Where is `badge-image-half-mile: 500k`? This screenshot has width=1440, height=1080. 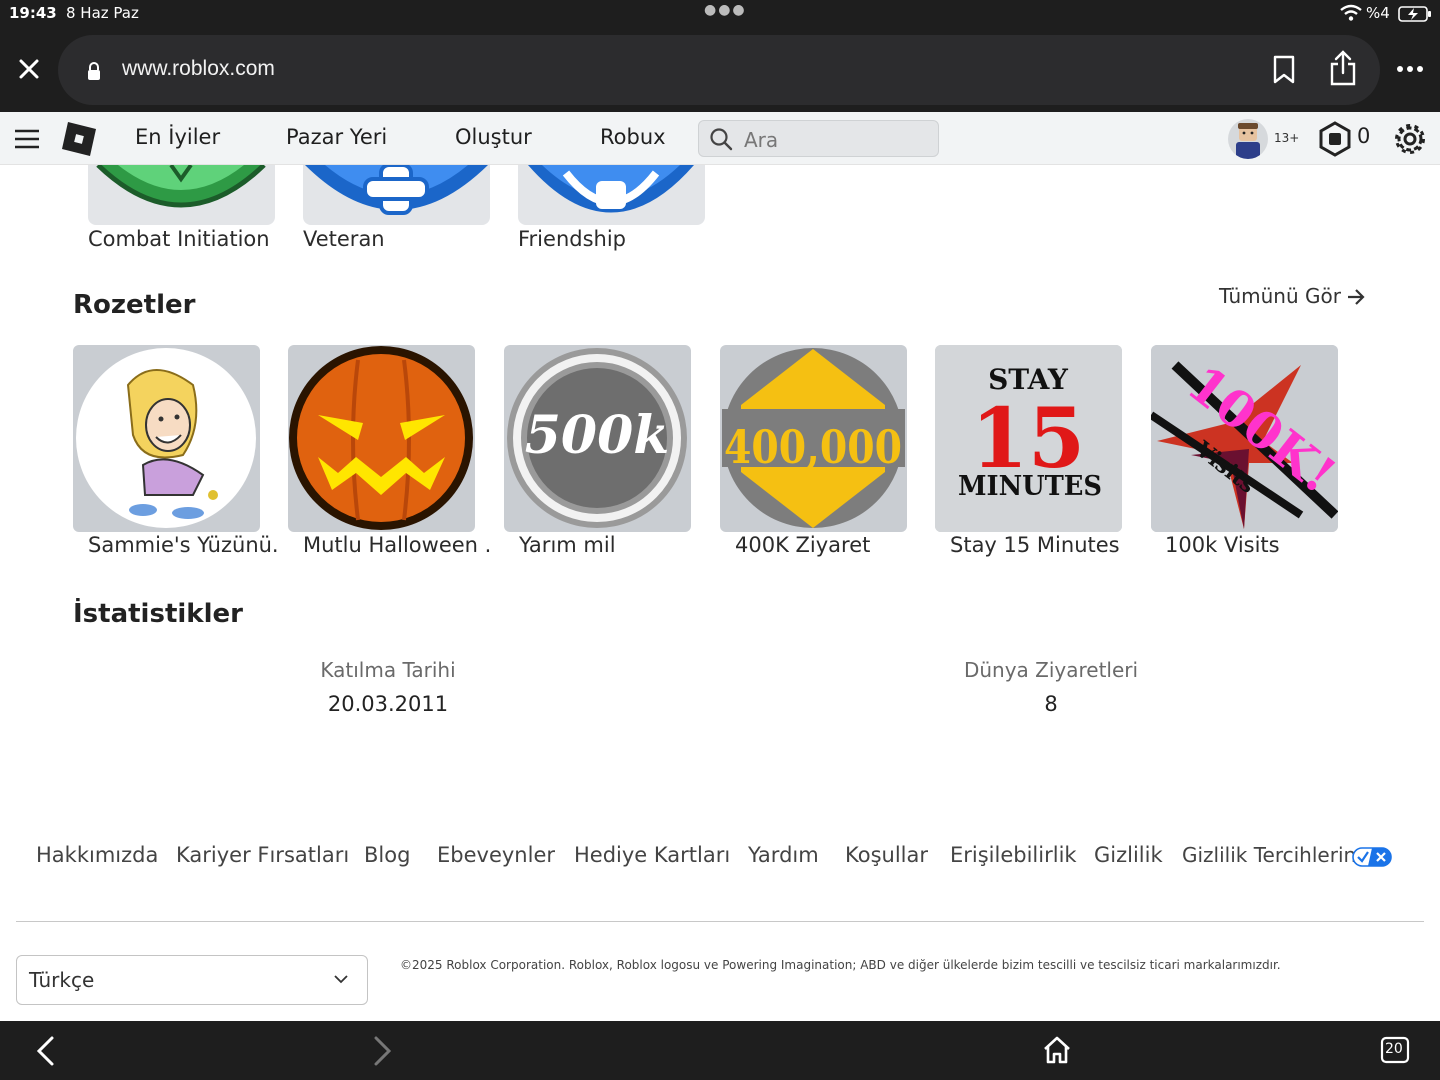 badge-image-half-mile: 500k is located at coordinates (597, 438).